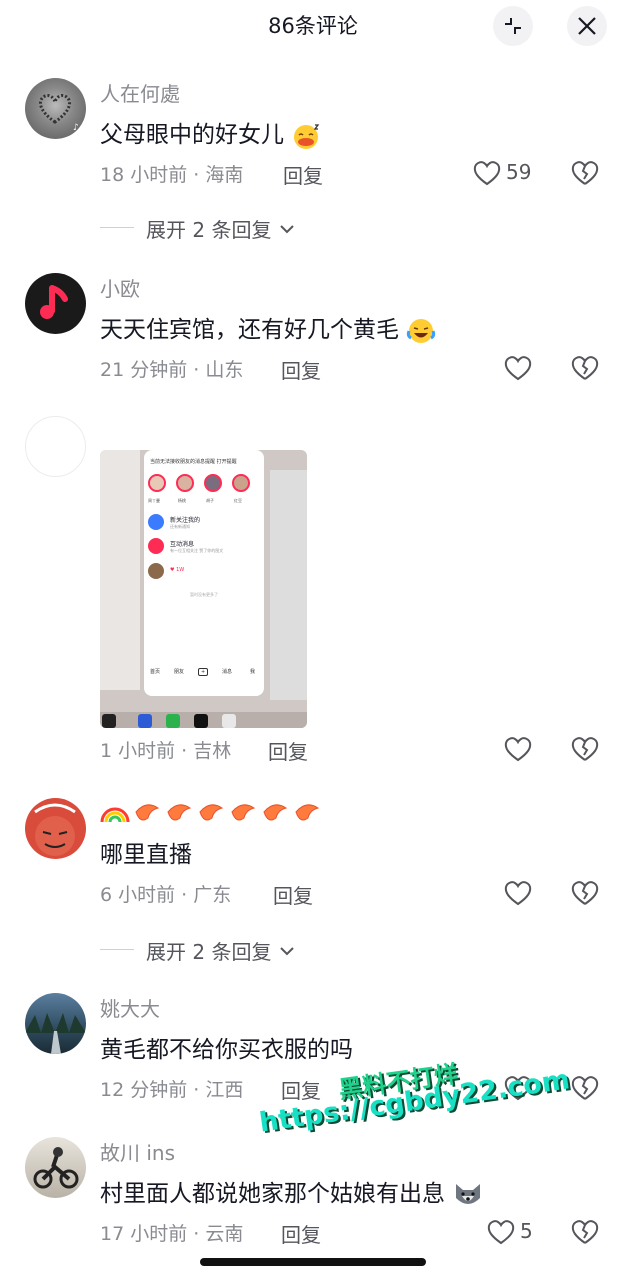 This screenshot has height=1280, width=626. What do you see at coordinates (172, 1090) in the screenshot?
I see `comment-time-location: 12 分钟前 · 江西` at bounding box center [172, 1090].